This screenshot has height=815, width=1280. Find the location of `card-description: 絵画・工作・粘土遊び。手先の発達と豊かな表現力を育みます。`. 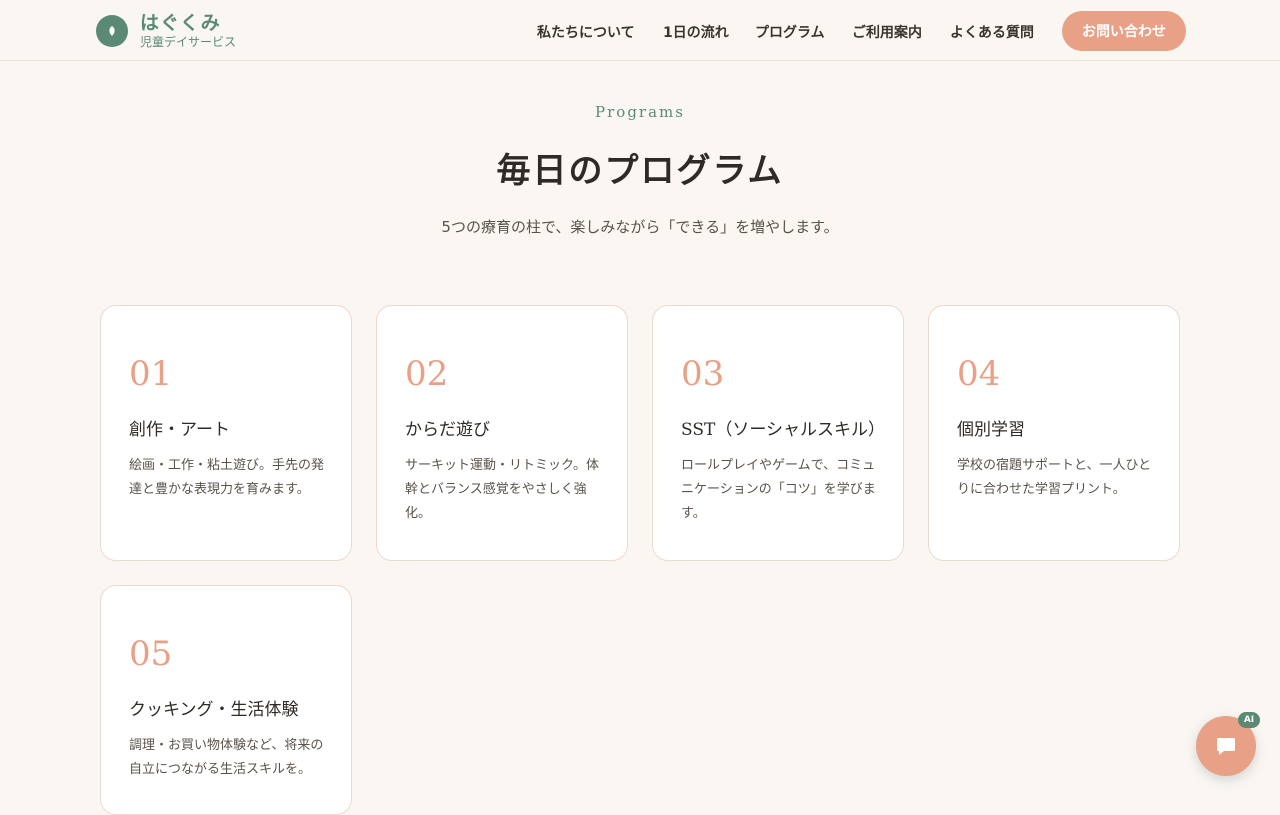

card-description: 絵画・工作・粘土遊び。手先の発達と豊かな表現力を育みます。 is located at coordinates (227, 477).